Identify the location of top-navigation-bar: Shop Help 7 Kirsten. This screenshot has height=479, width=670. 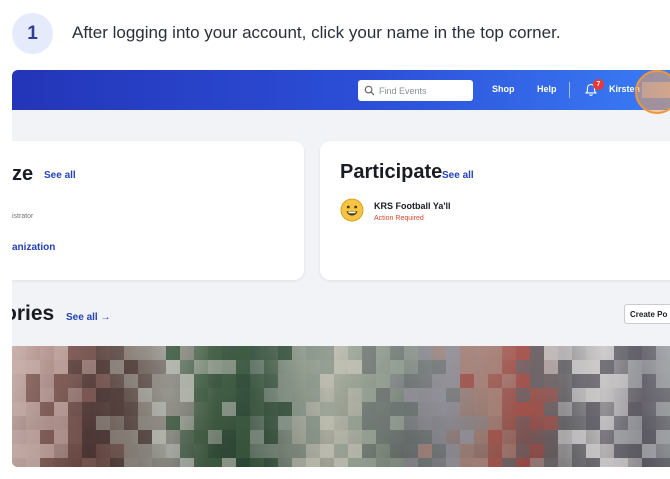
(341, 92).